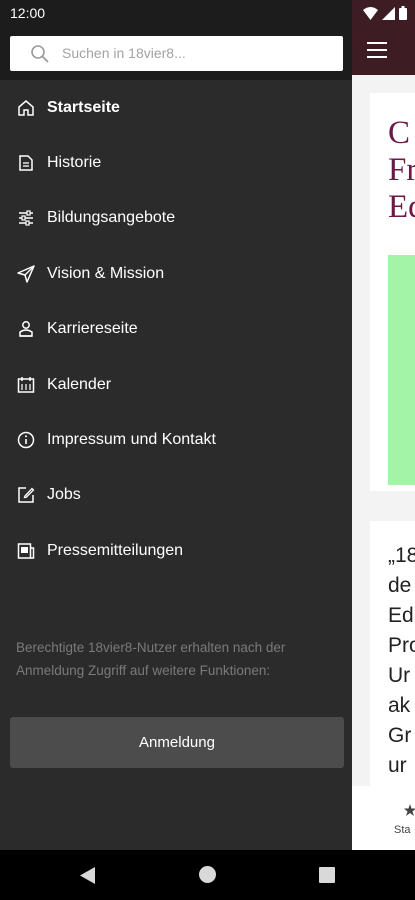 This screenshot has height=900, width=415. Describe the element at coordinates (88, 875) in the screenshot. I see `back-icon` at that location.